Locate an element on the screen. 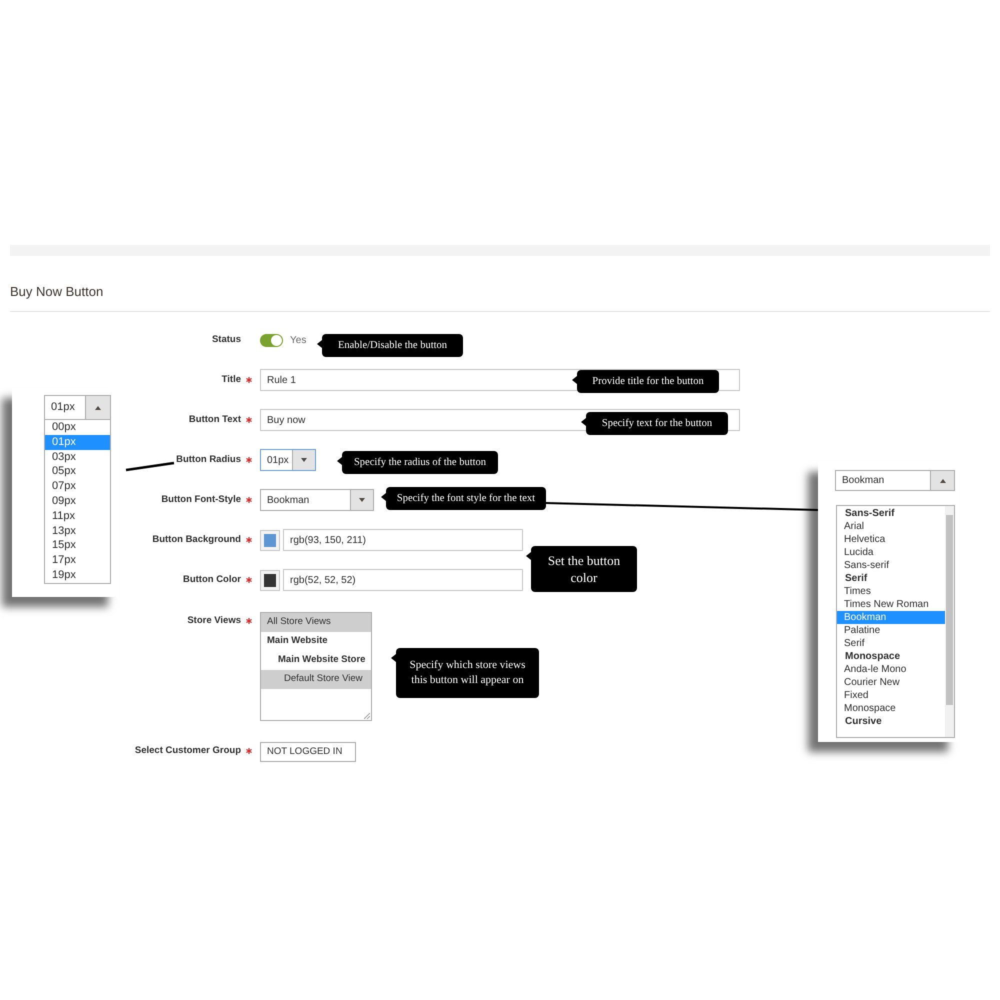 The height and width of the screenshot is (1000, 1000). option-group-label: Main Website is located at coordinates (297, 641).